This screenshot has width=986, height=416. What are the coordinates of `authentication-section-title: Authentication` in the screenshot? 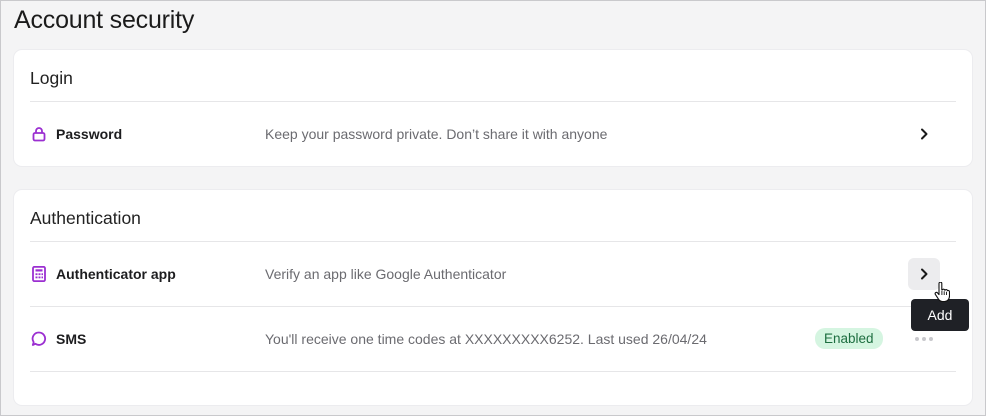 It's located at (85, 218).